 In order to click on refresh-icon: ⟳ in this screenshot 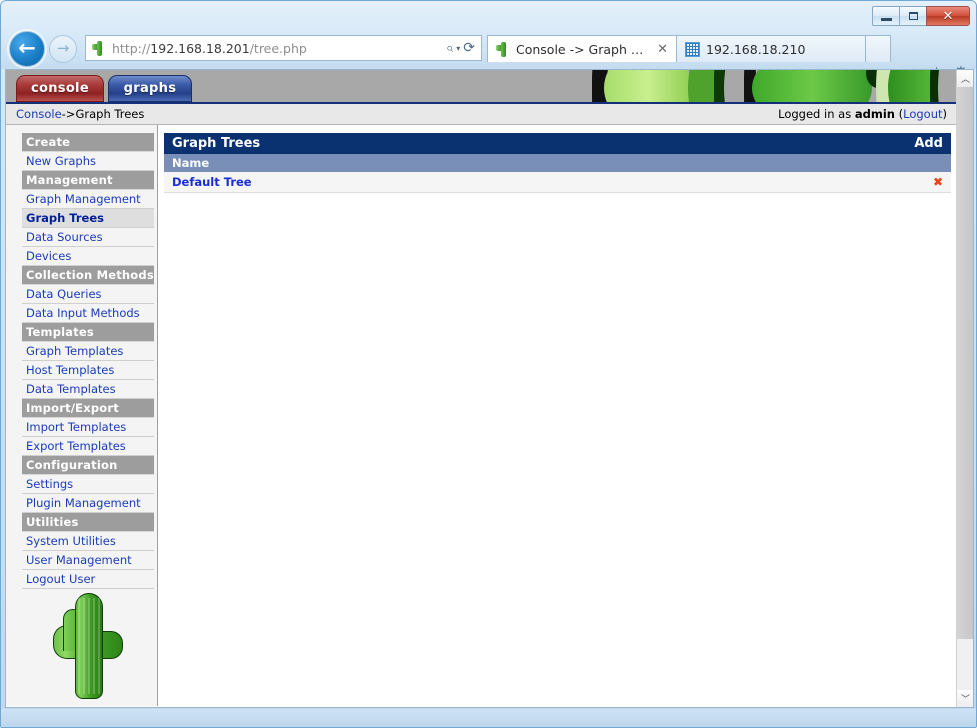, I will do `click(469, 48)`.